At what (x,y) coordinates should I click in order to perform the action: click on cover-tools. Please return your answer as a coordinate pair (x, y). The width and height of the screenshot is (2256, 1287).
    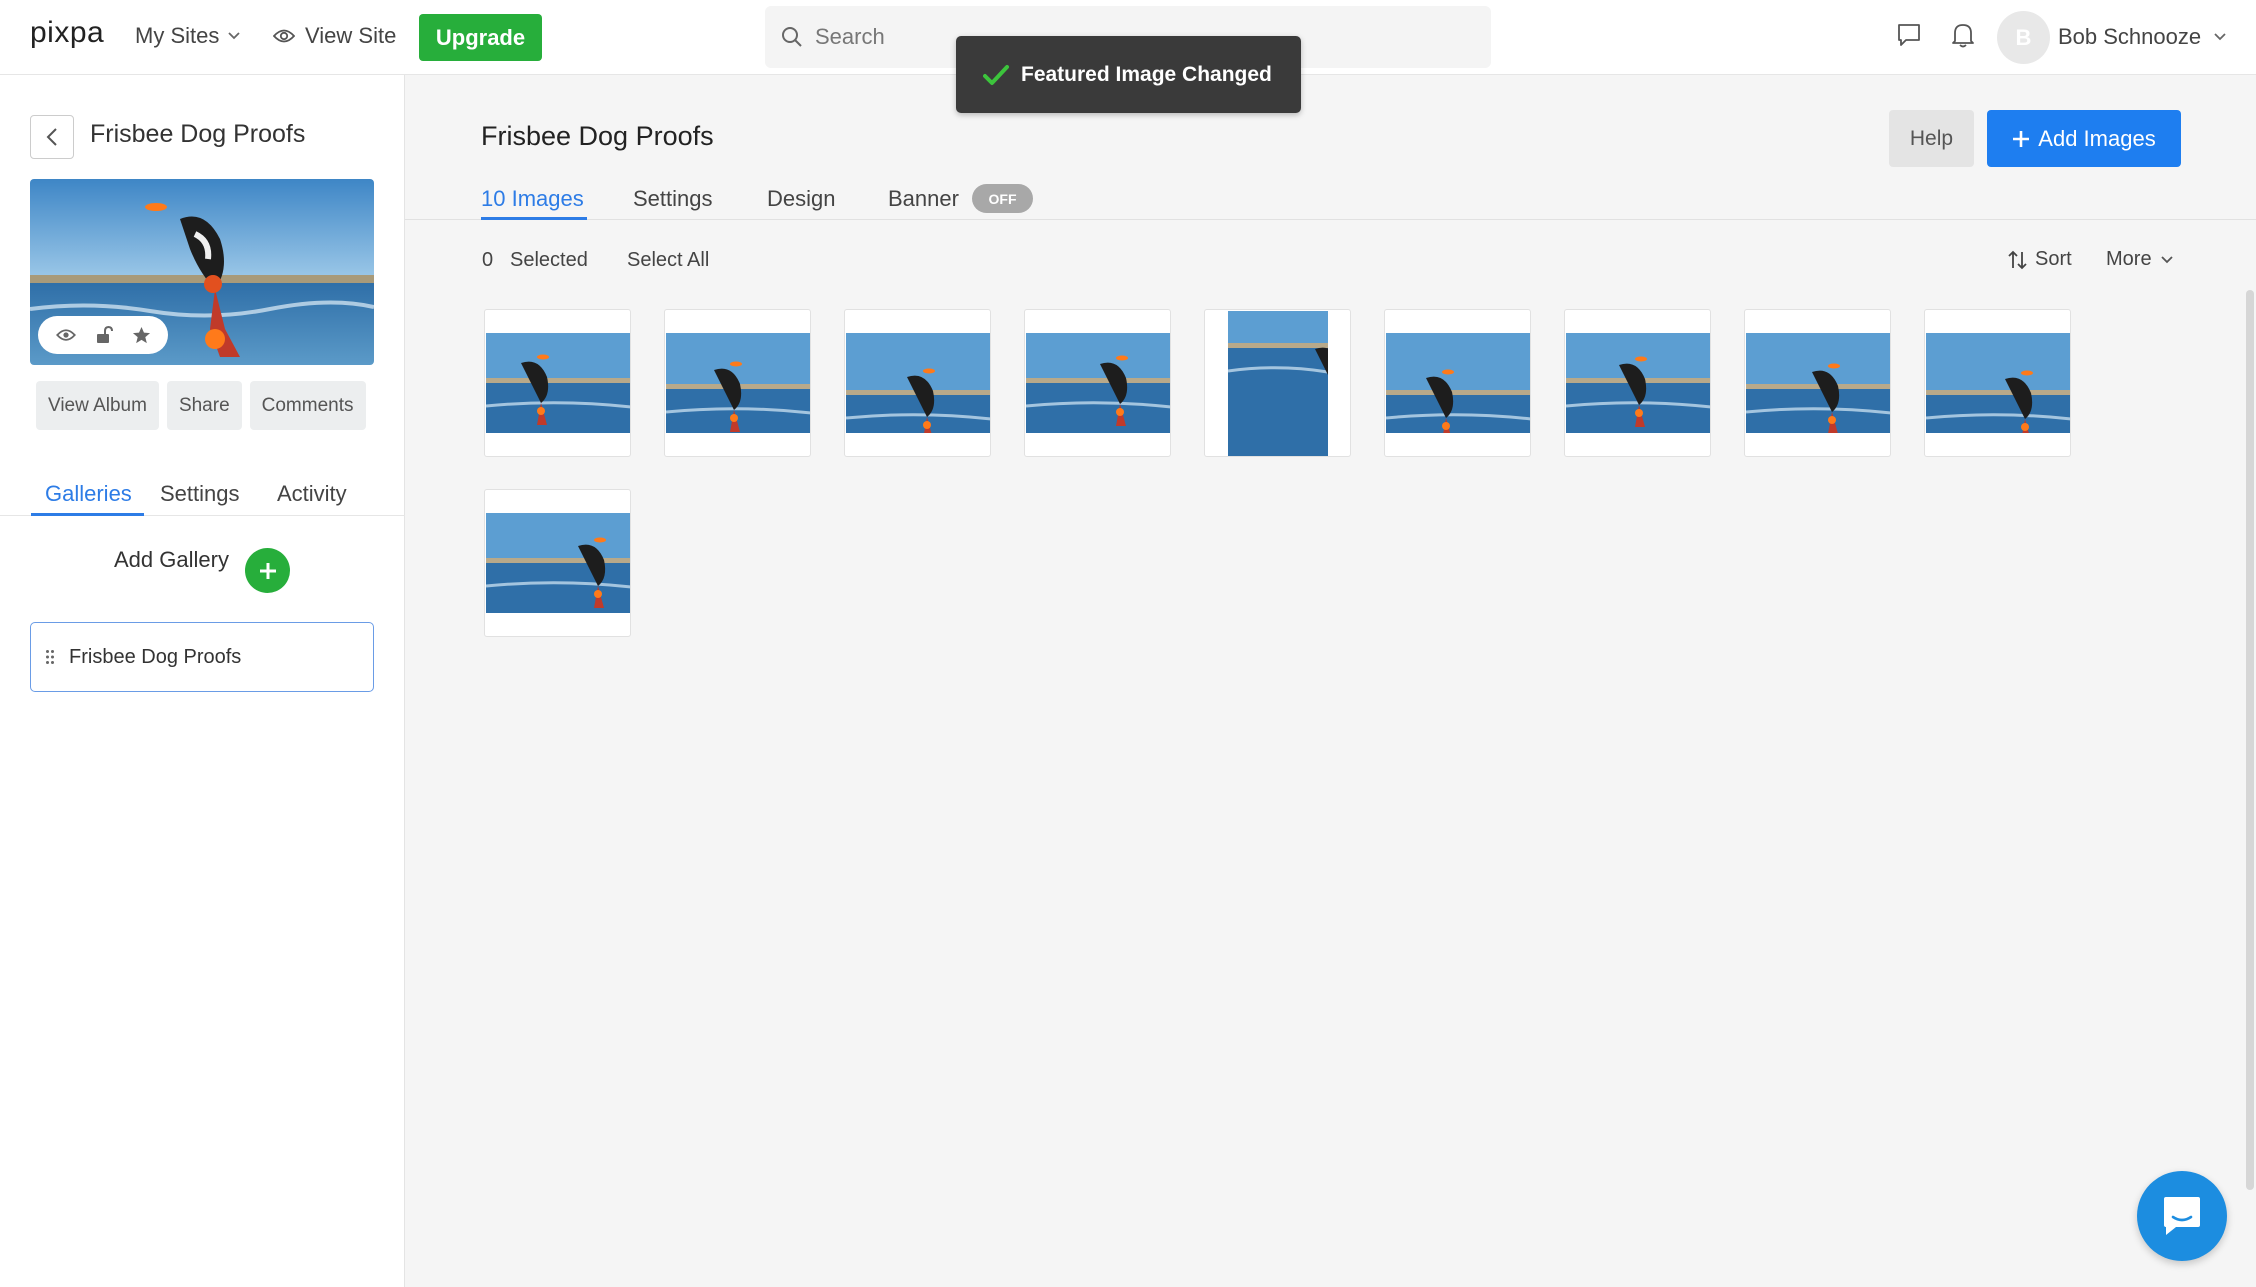
    Looking at the image, I should click on (103, 335).